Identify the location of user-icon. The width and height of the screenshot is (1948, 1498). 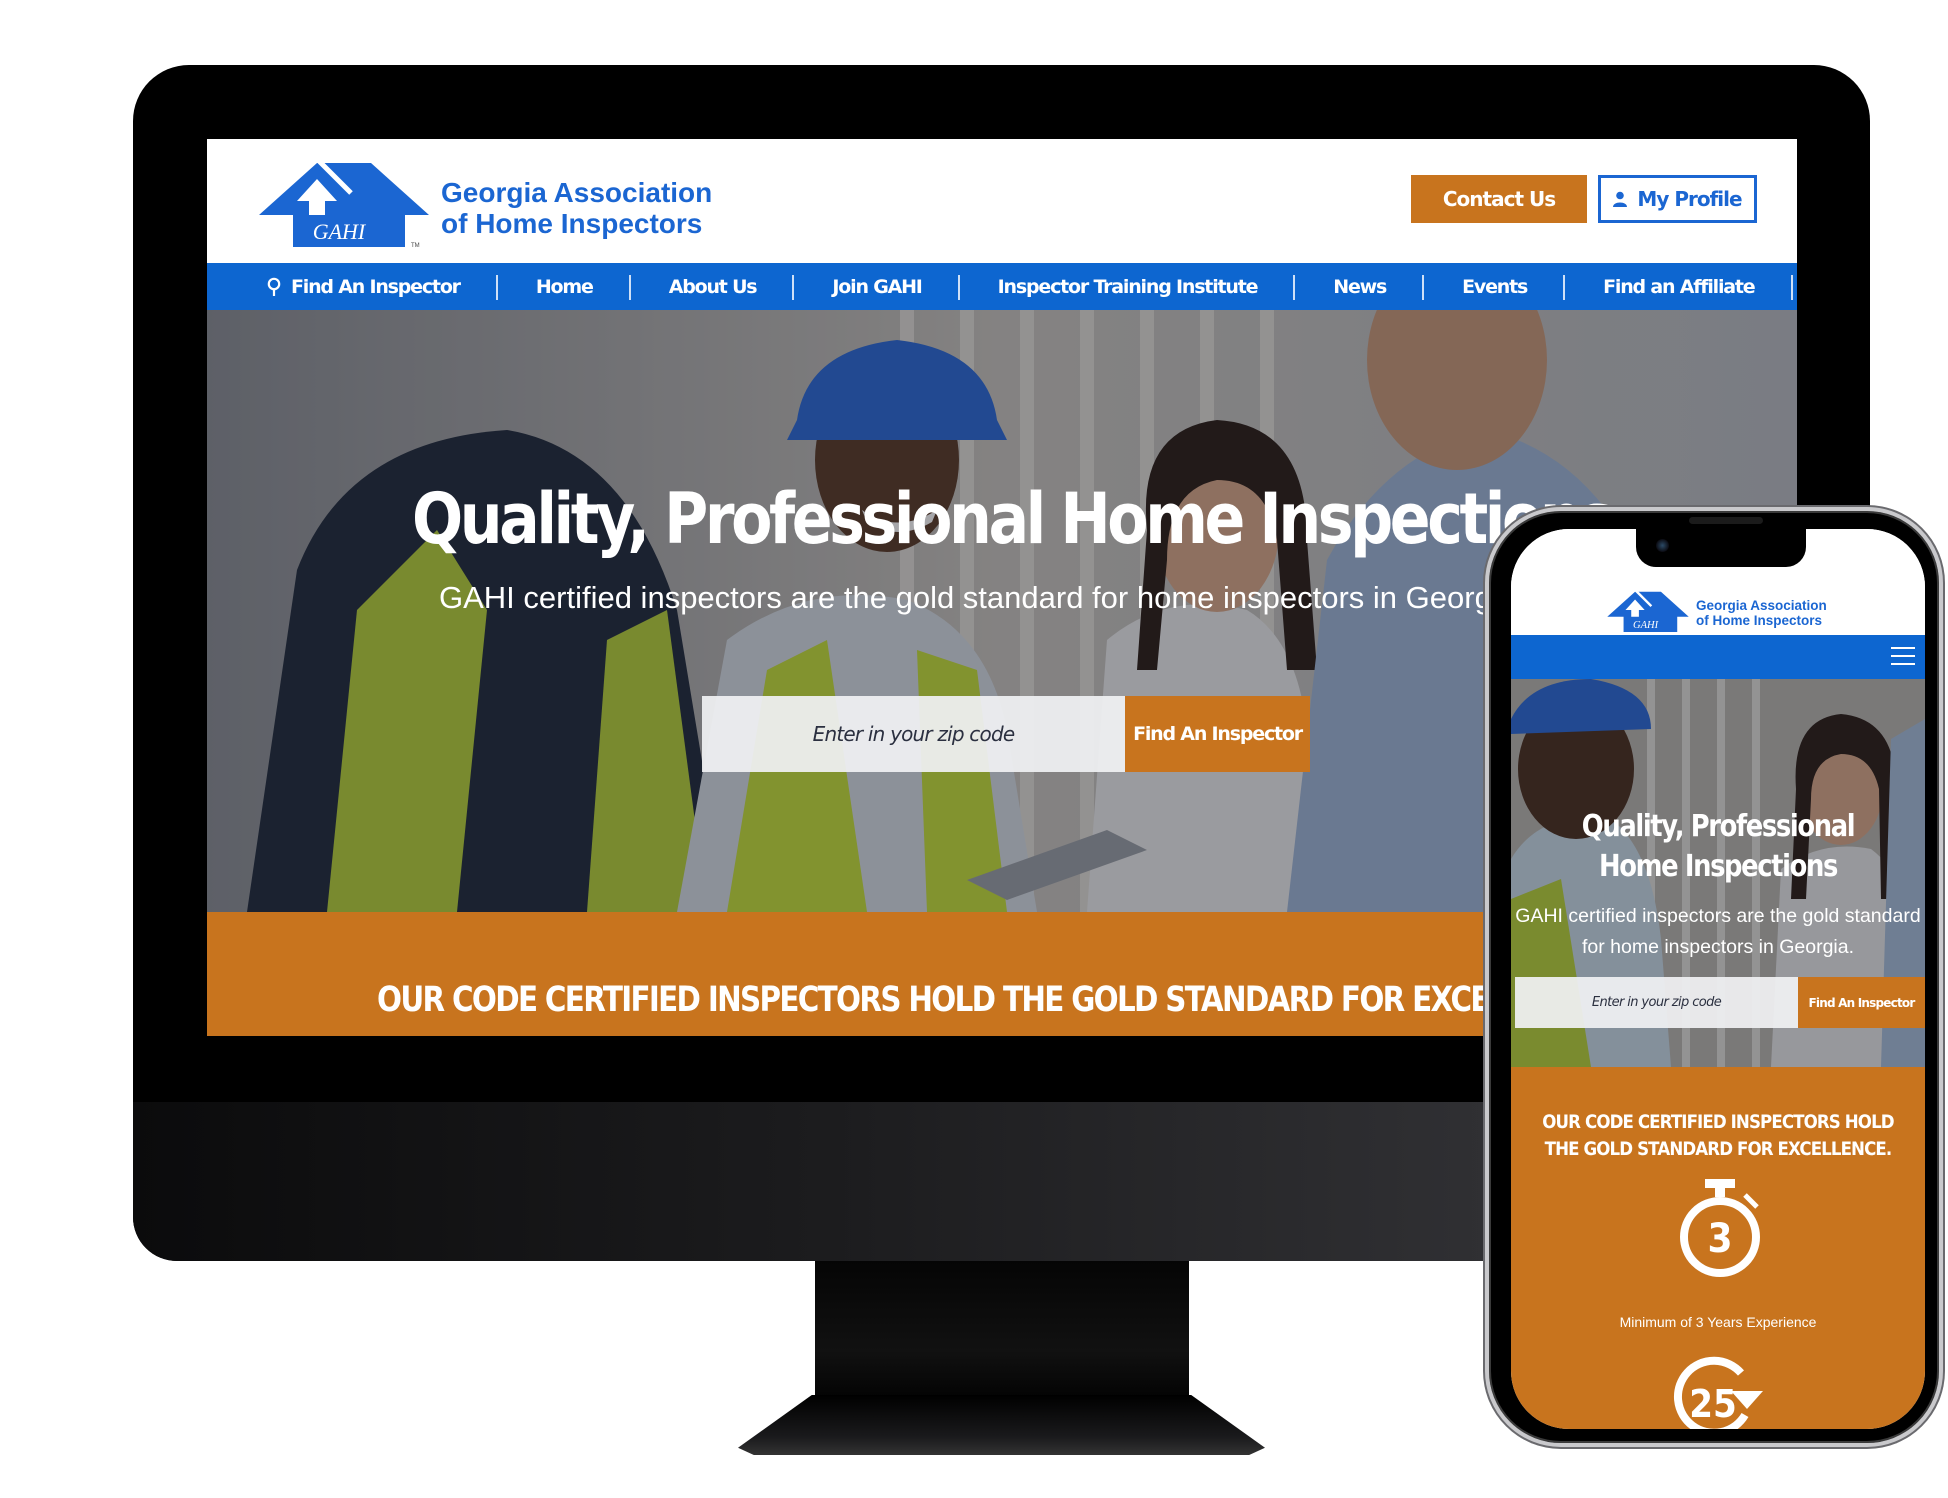
(1620, 199).